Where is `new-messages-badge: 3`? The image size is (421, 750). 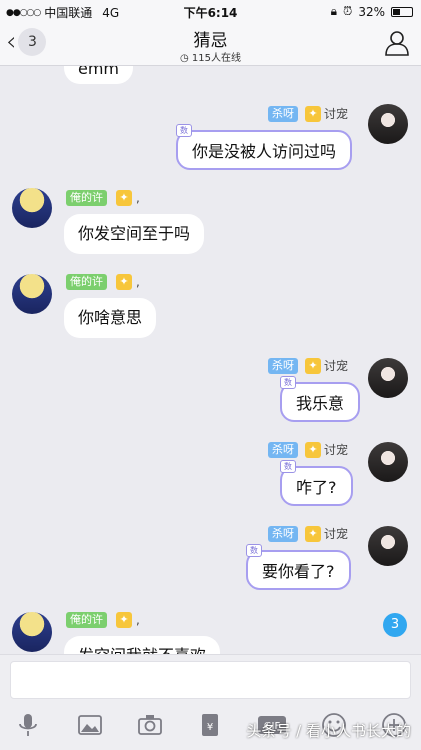 new-messages-badge: 3 is located at coordinates (395, 625).